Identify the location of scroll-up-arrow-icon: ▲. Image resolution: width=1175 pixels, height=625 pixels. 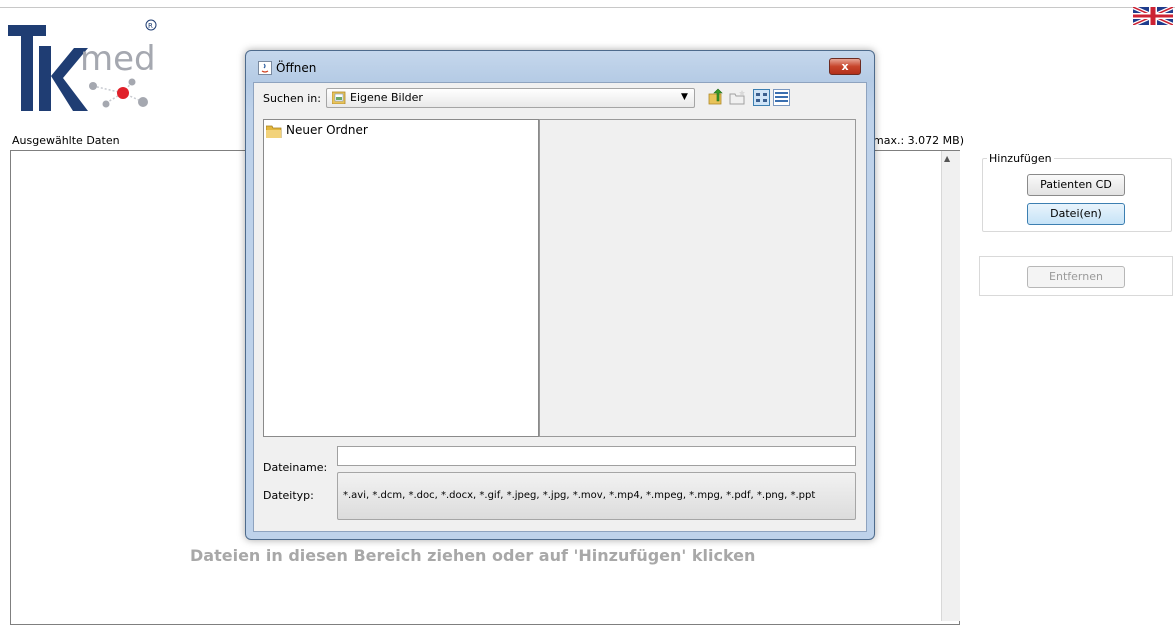
(947, 158).